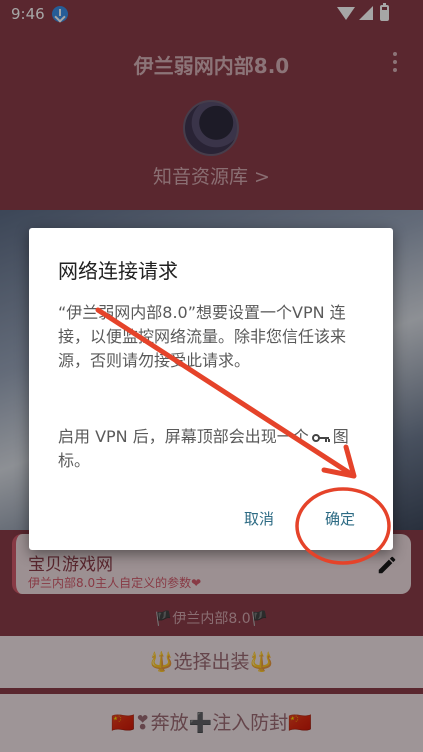 The image size is (423, 752). I want to click on dialog-message-vpn-icon: 启用 VPN 后，屏幕顶部会出现一个 图标。, so click(216, 449).